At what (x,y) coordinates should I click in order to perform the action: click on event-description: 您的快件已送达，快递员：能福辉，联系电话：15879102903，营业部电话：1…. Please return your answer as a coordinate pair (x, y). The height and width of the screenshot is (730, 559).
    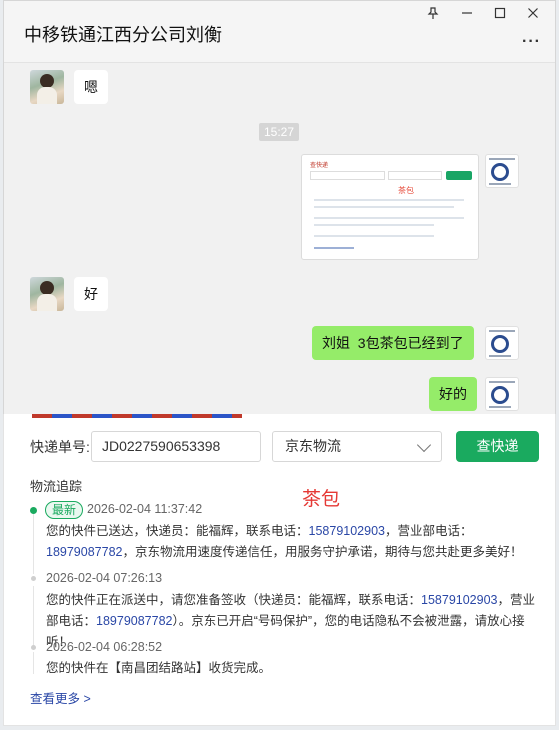
    Looking at the image, I should click on (284, 541).